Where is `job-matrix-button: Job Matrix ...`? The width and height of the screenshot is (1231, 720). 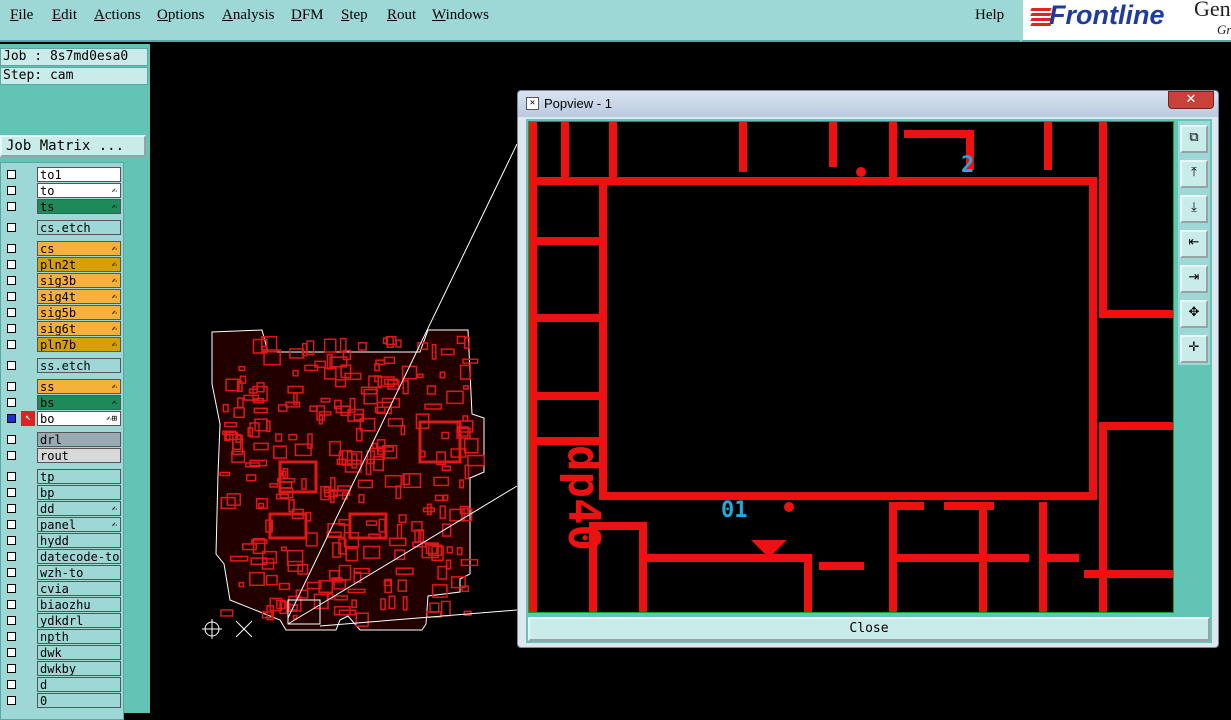 job-matrix-button: Job Matrix ... is located at coordinates (73, 146).